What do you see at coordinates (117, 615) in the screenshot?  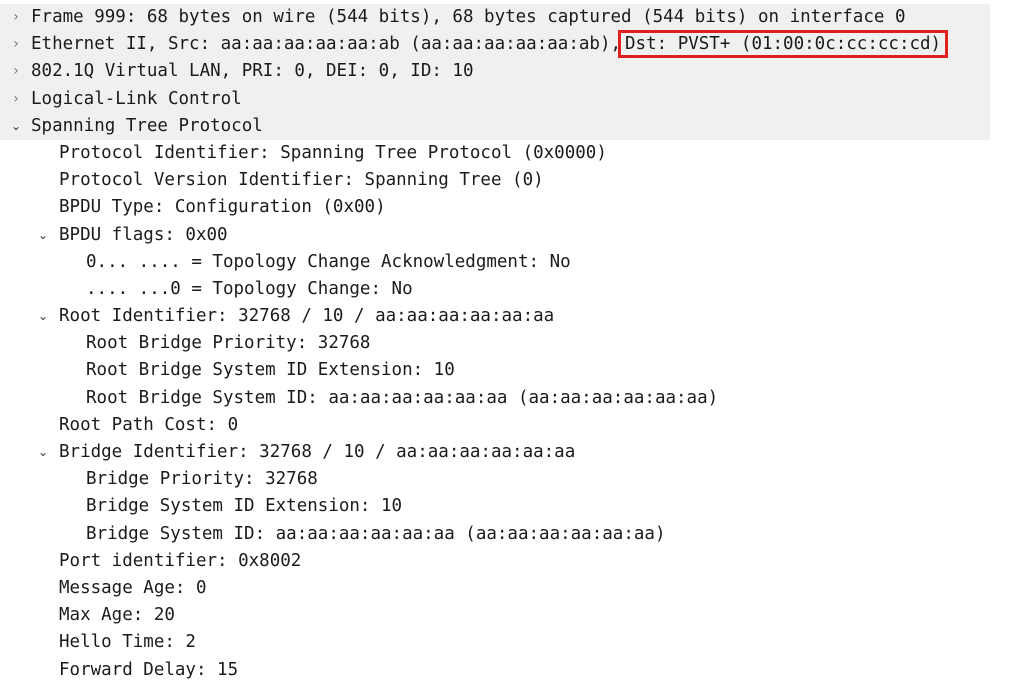 I see `tree-row-label: Max Age: 20` at bounding box center [117, 615].